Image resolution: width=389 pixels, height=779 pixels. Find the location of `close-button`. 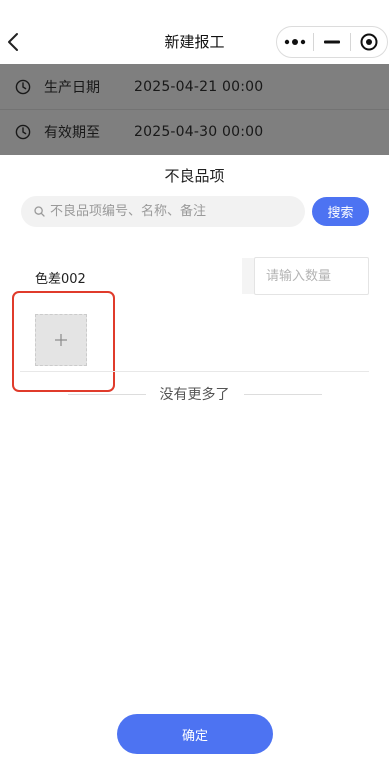

close-button is located at coordinates (369, 42).